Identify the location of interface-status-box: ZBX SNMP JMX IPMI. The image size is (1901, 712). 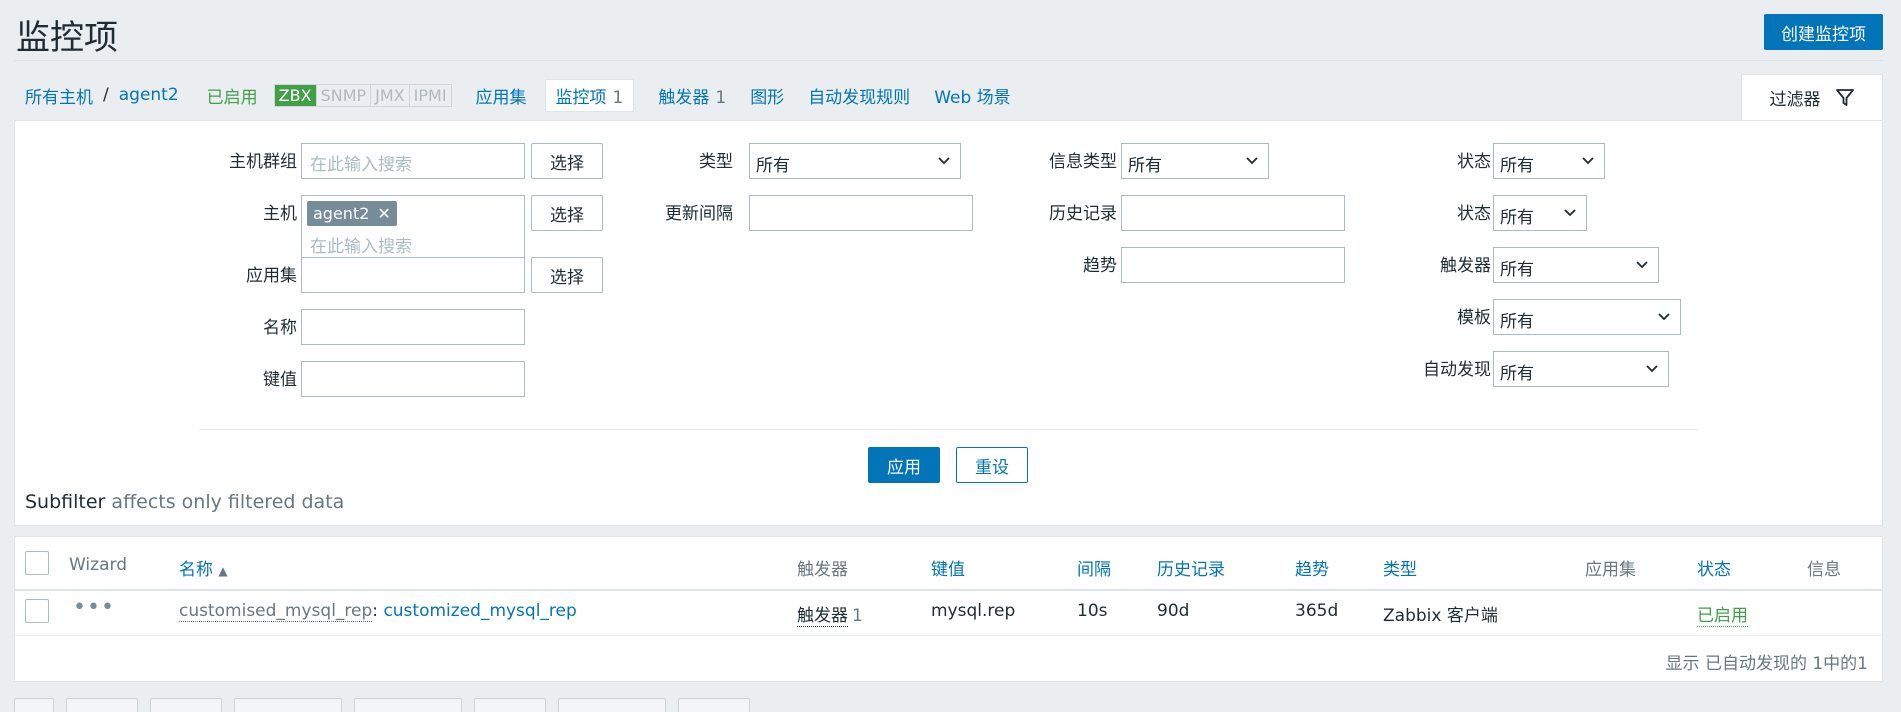
(362, 95).